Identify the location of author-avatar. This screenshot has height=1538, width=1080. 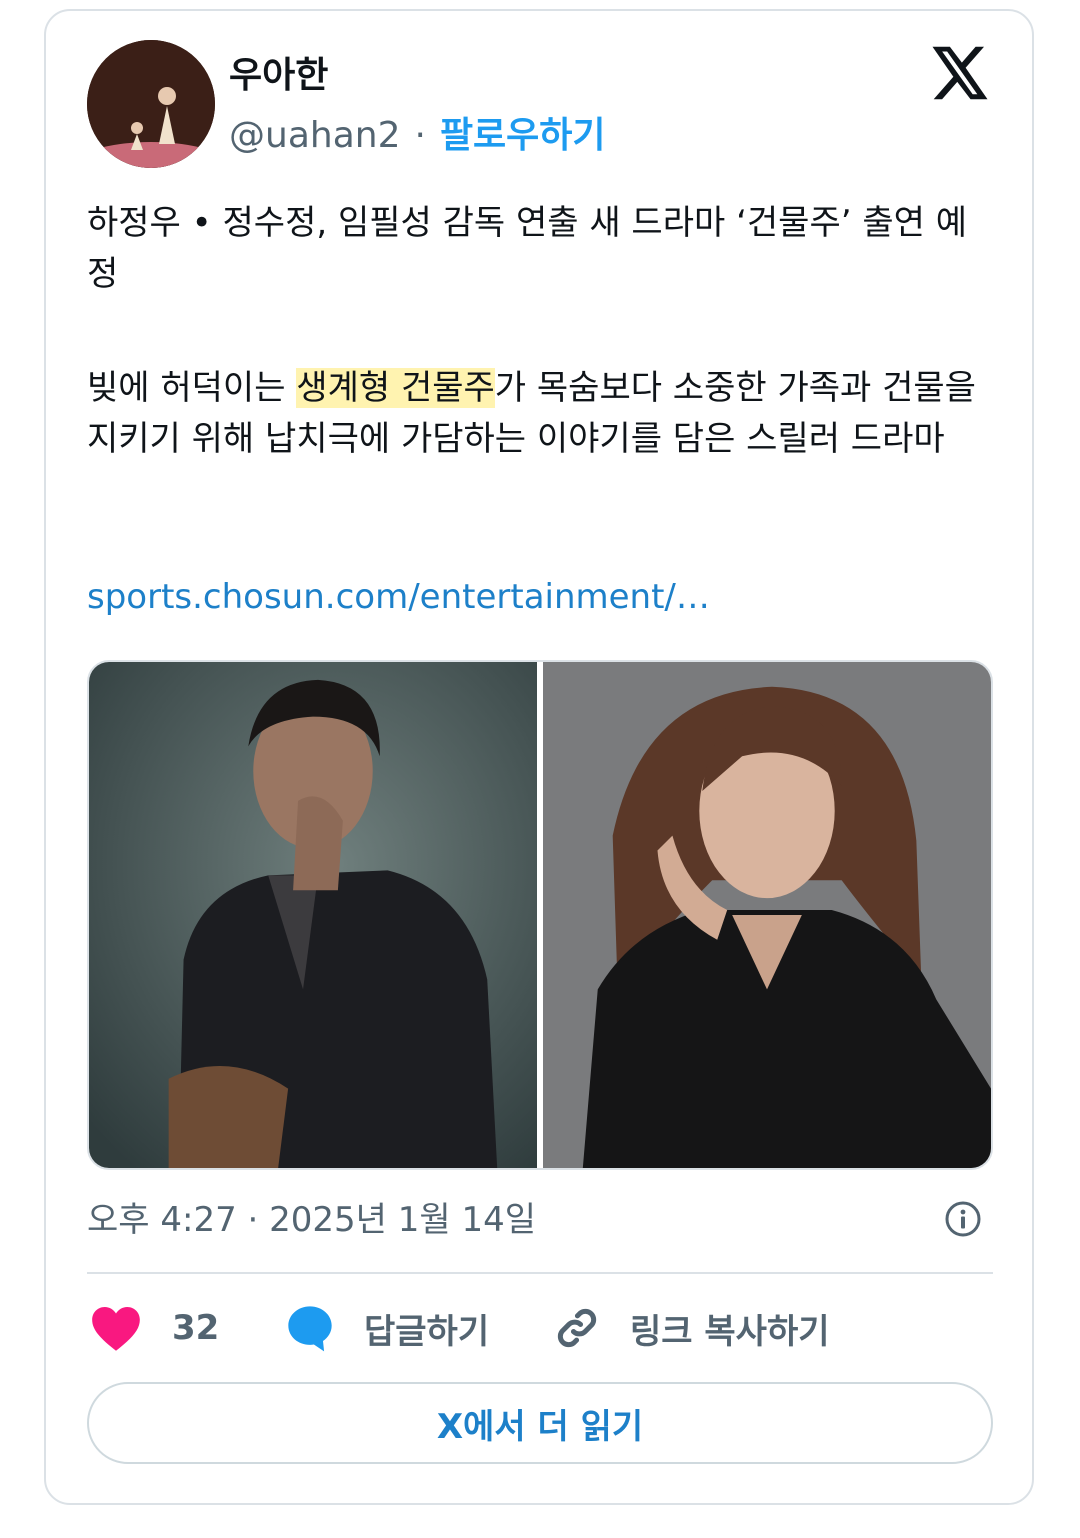
(151, 104).